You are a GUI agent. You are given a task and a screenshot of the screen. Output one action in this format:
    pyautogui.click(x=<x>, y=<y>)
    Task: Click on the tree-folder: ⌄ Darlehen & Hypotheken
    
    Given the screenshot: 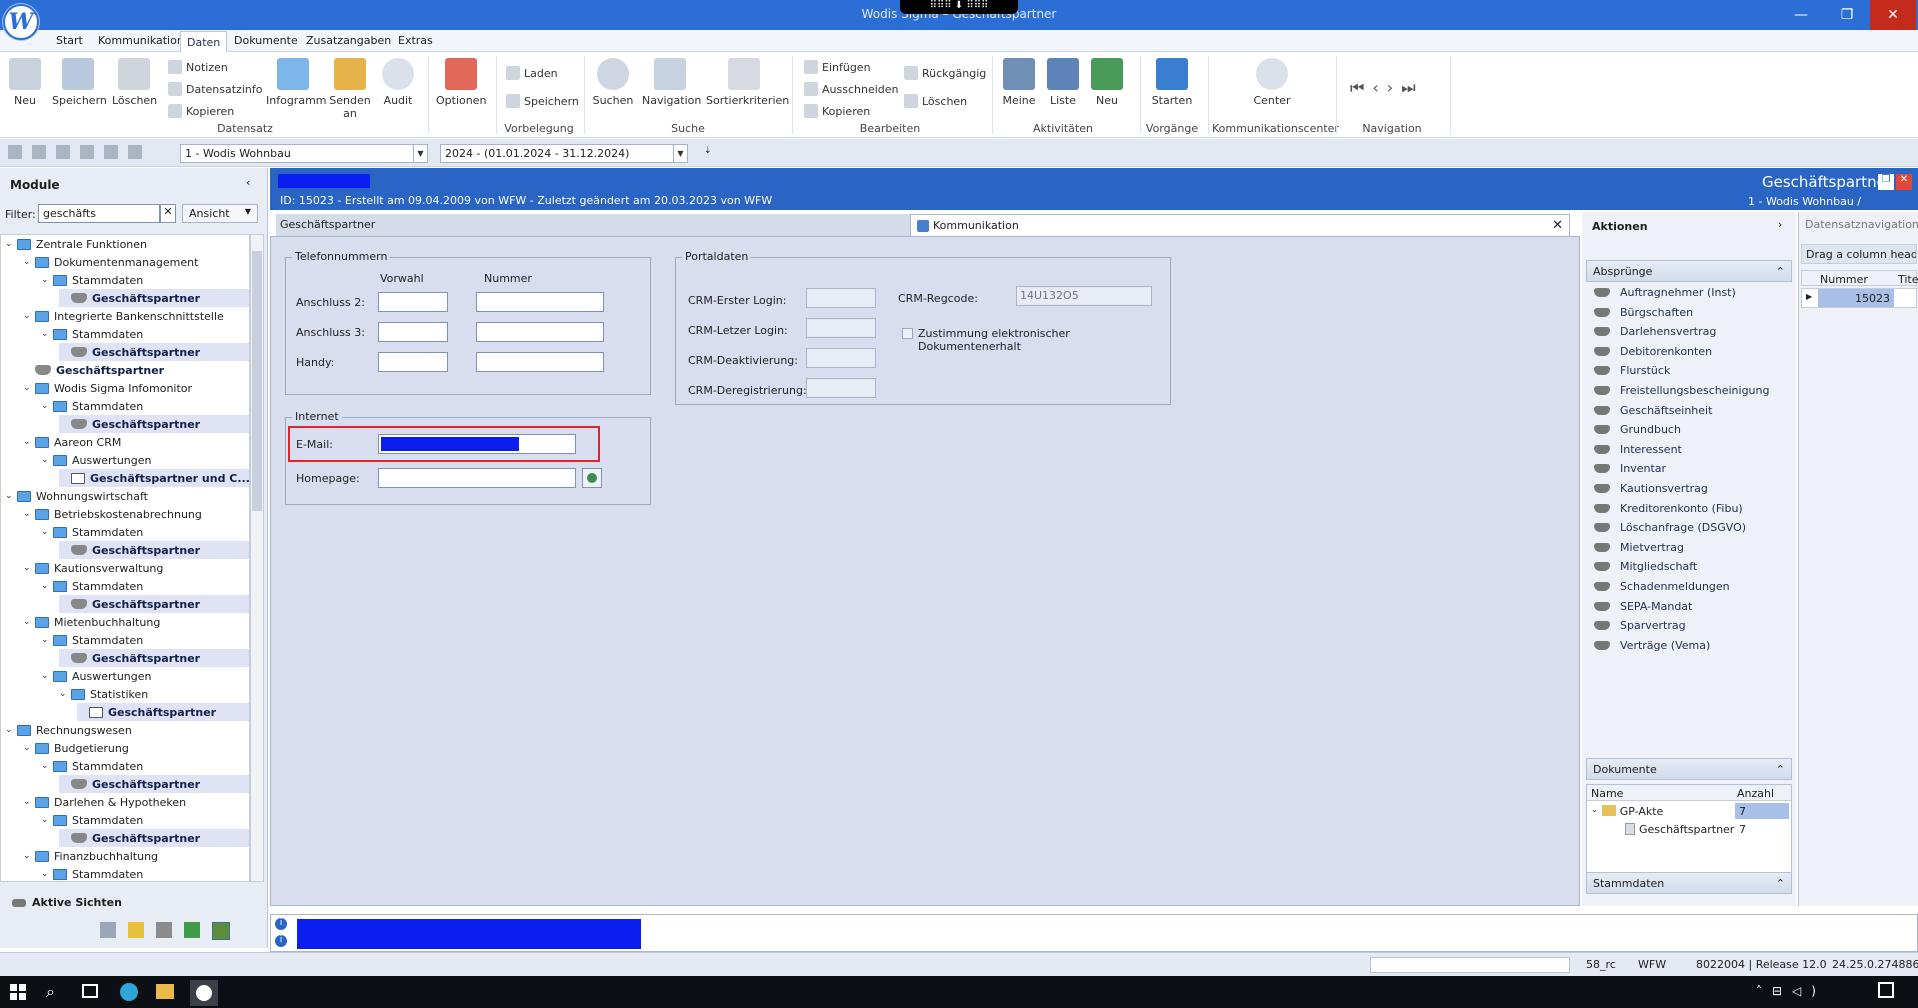 What is the action you would take?
    pyautogui.click(x=104, y=802)
    